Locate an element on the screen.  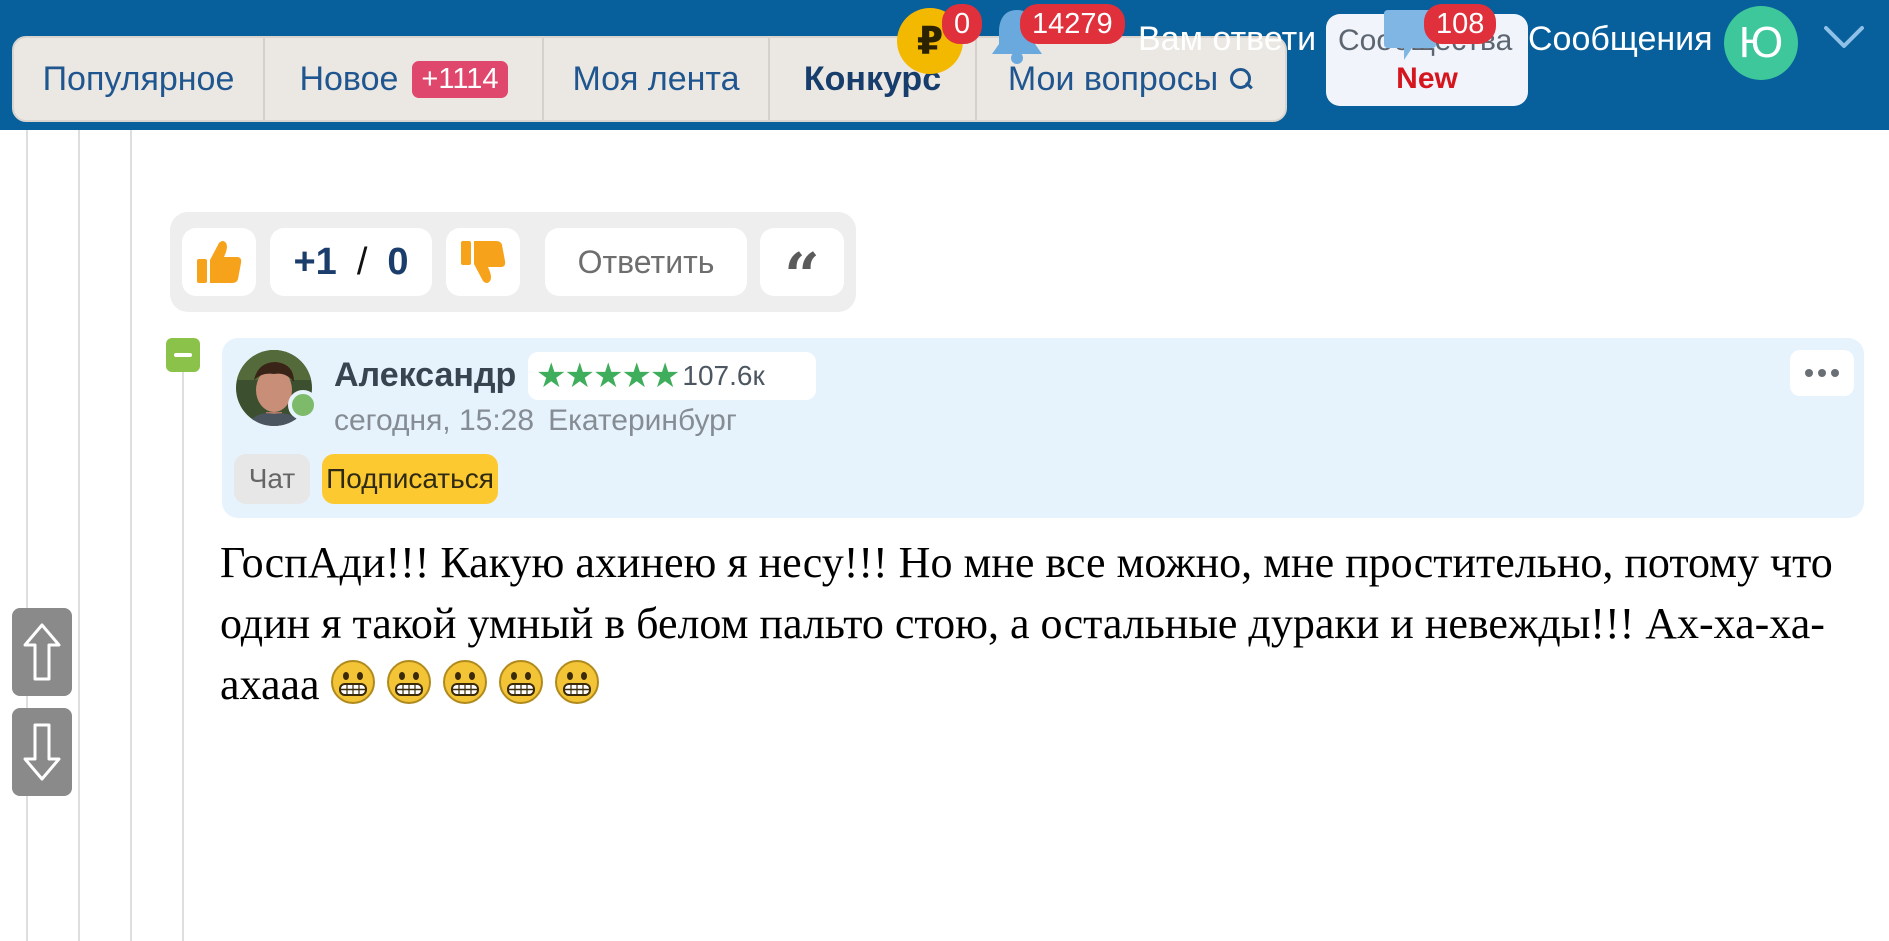
tab-new: Новое +1114 is located at coordinates (404, 79).